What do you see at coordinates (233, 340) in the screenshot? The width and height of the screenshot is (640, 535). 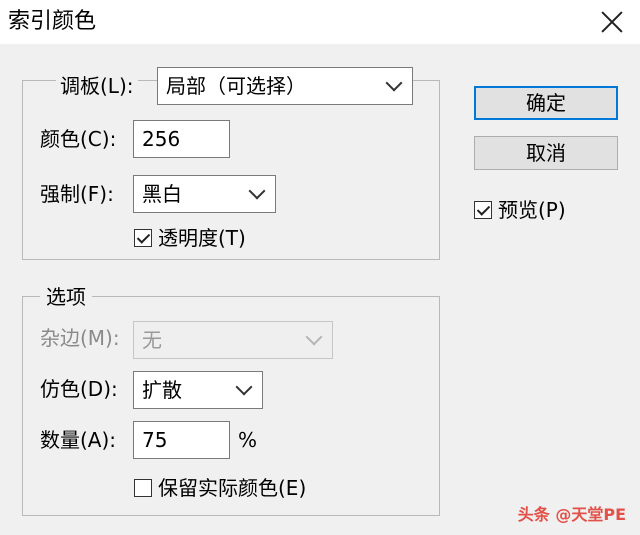 I see `matte-select: 无` at bounding box center [233, 340].